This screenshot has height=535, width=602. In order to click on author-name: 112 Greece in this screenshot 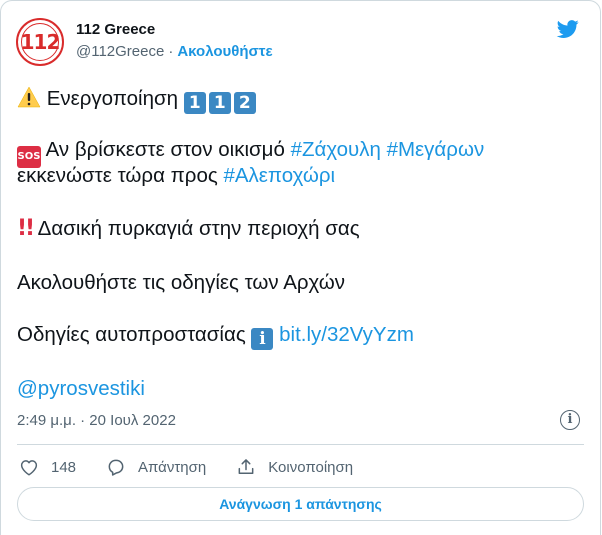, I will do `click(115, 29)`.